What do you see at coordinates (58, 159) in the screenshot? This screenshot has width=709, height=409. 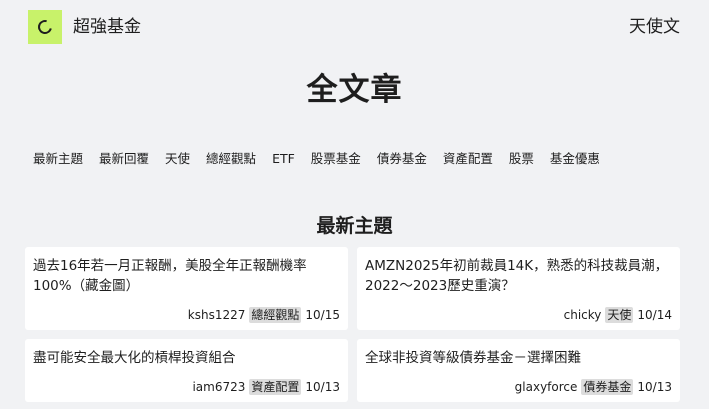 I see `category-latest-topics: 最新主題` at bounding box center [58, 159].